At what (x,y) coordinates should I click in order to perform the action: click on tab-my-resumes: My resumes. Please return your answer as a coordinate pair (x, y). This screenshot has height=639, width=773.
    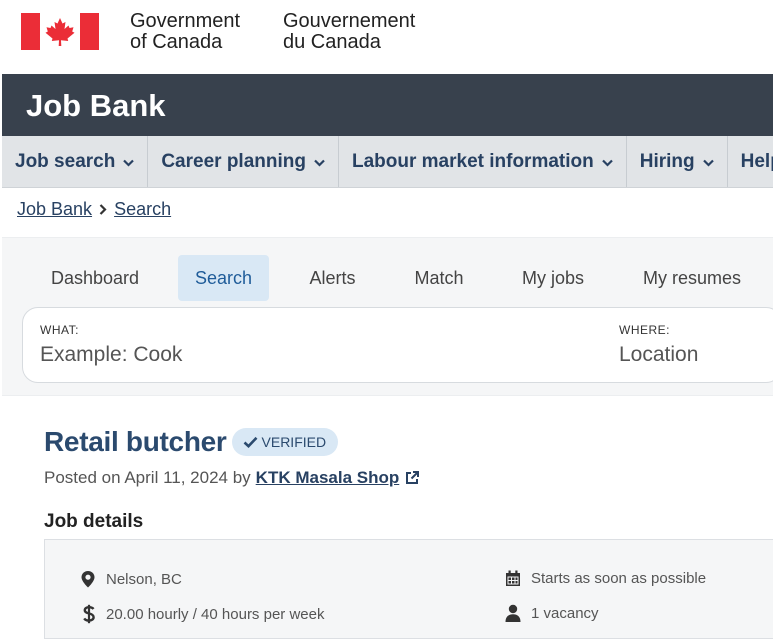
    Looking at the image, I should click on (692, 278).